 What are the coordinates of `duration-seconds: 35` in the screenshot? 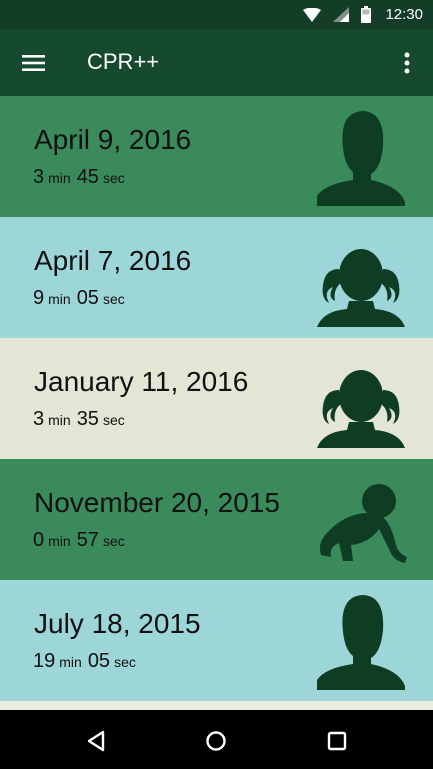 It's located at (87, 419).